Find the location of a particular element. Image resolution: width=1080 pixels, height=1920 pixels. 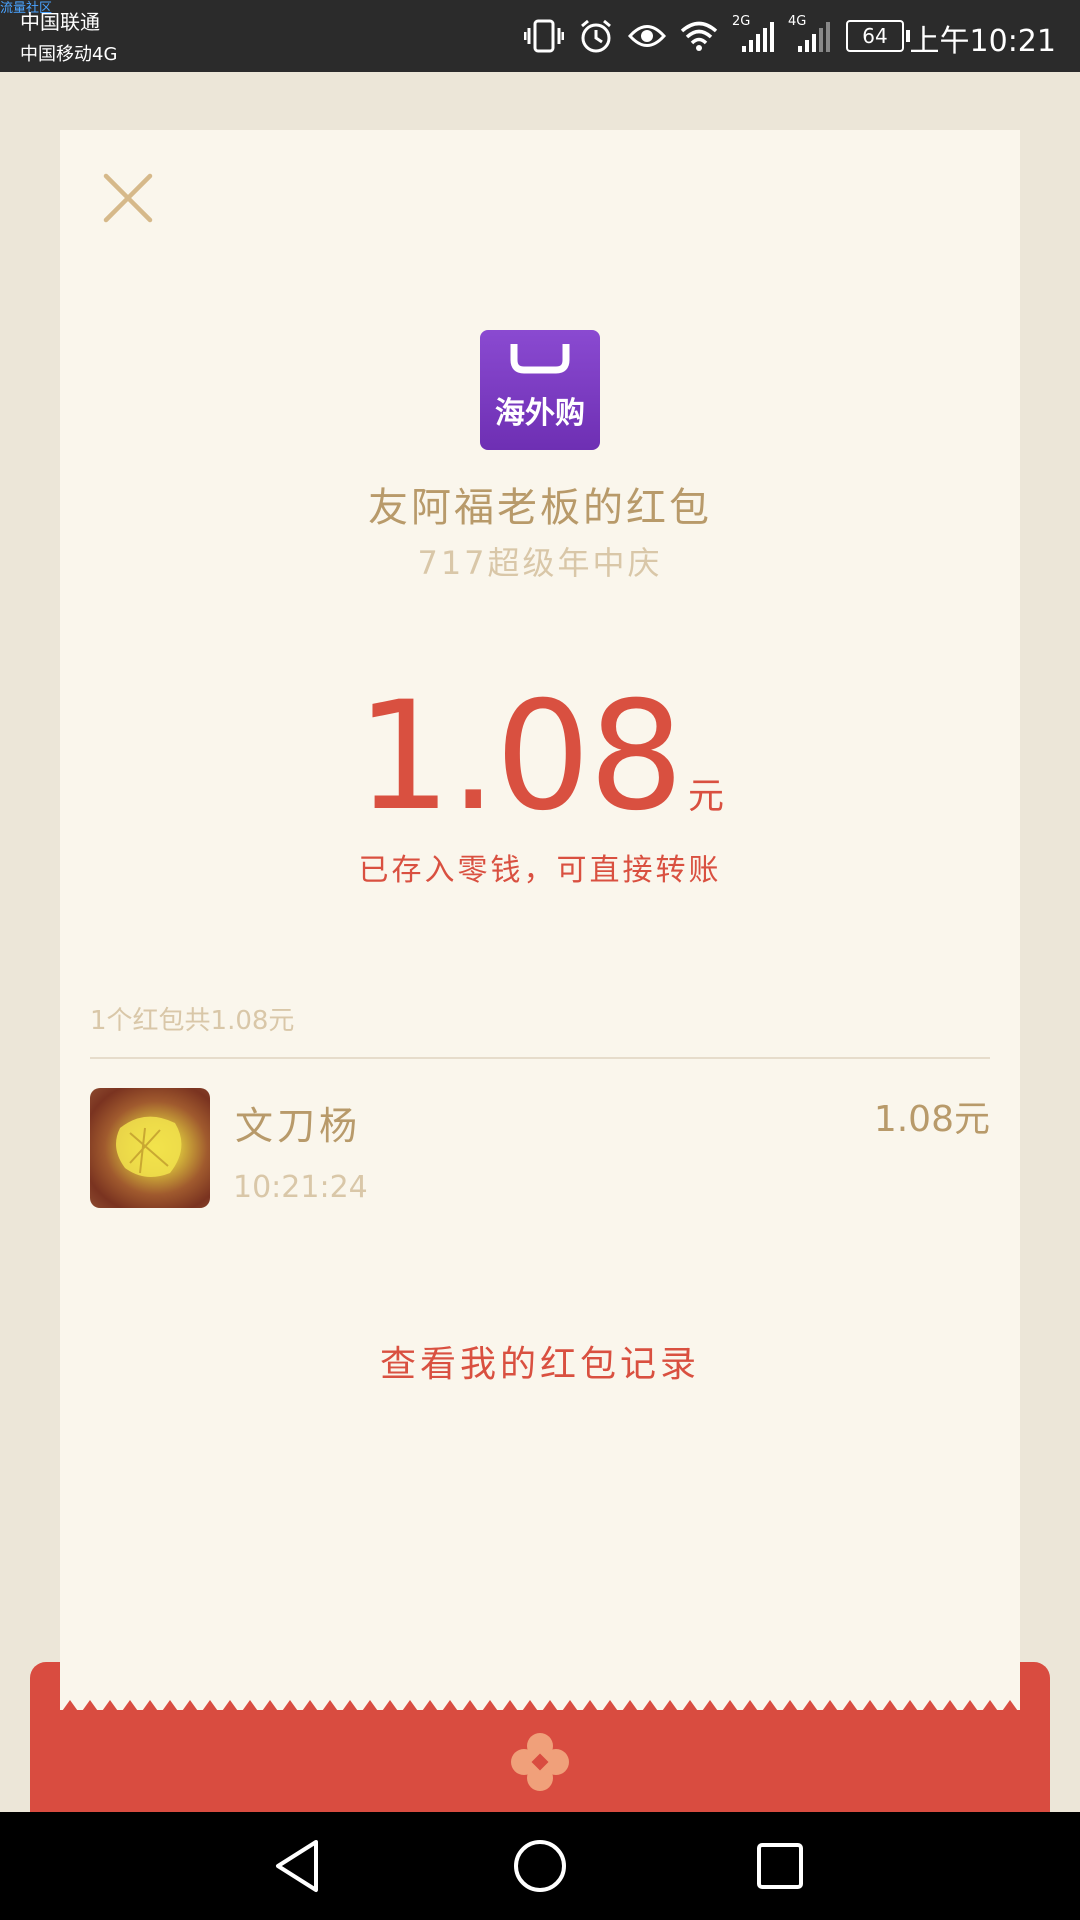

status-icons: 2G 4G is located at coordinates (677, 35).